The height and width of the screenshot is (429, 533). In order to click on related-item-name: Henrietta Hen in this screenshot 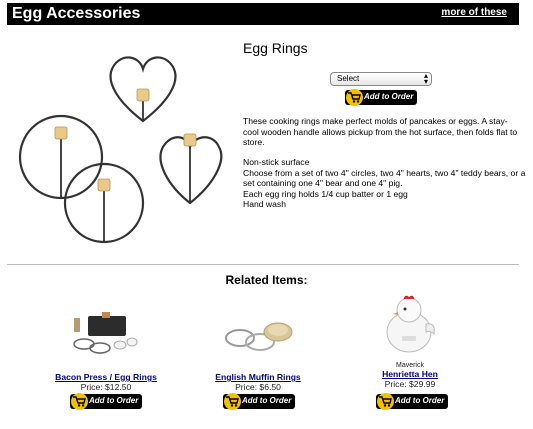, I will do `click(410, 374)`.